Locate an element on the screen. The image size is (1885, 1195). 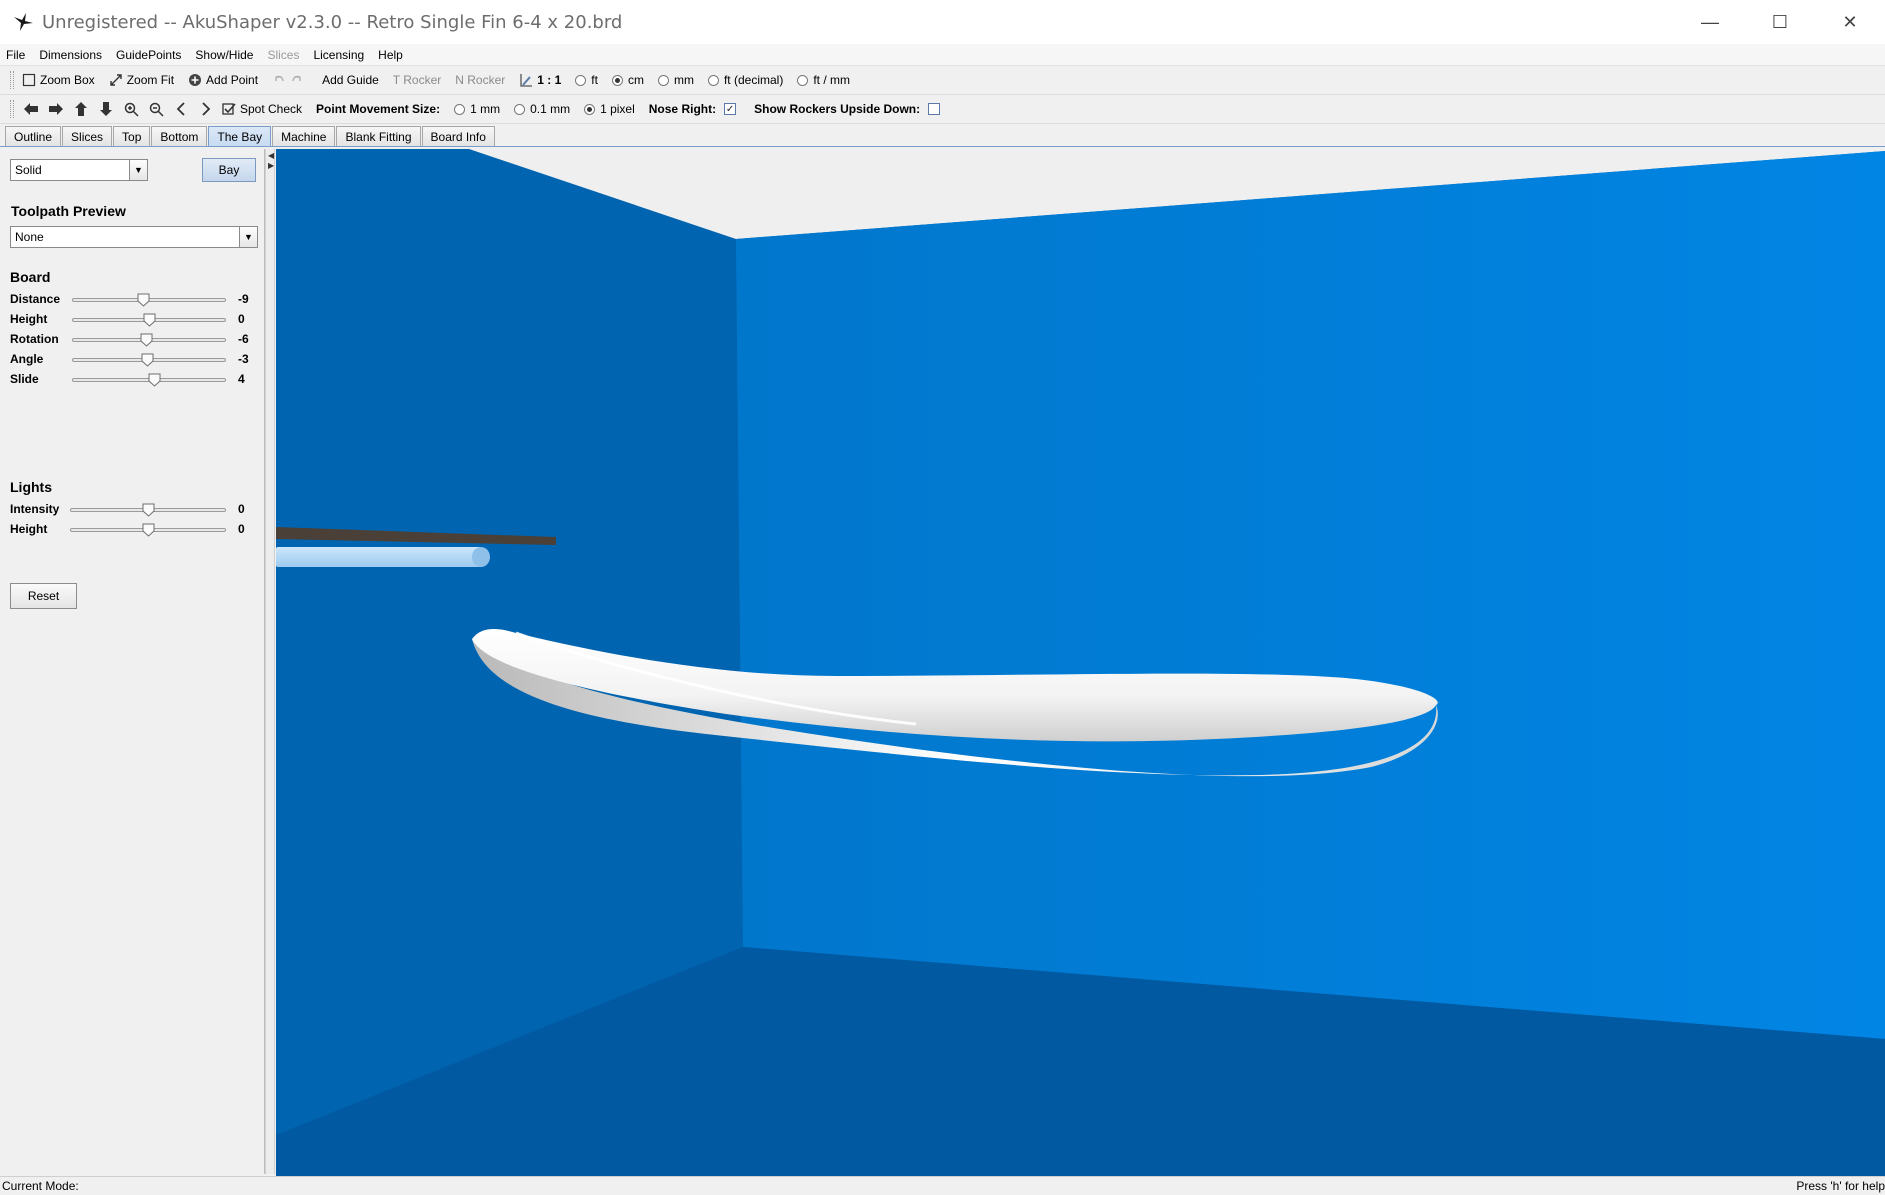
collapse-left-icon: ◀ is located at coordinates (271, 155).